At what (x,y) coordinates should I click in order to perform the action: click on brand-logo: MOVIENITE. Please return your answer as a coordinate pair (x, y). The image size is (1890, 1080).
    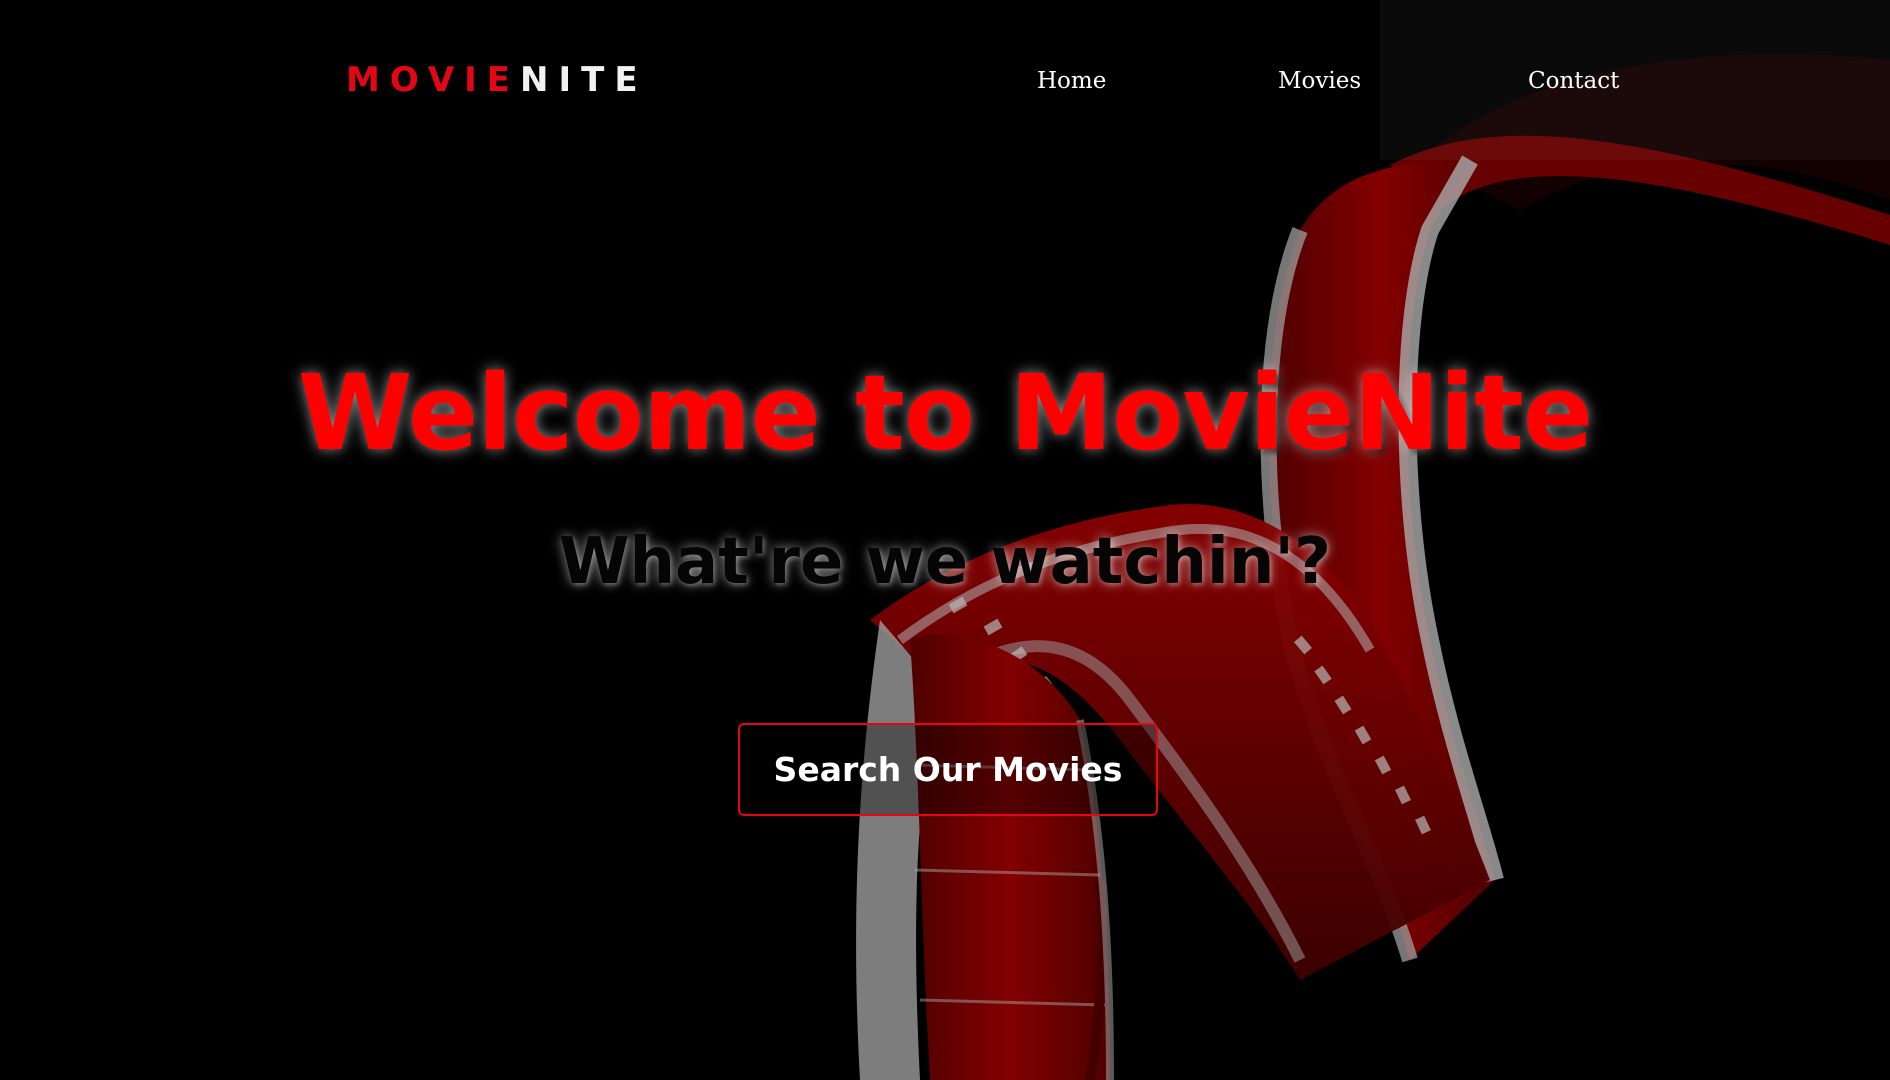
    Looking at the image, I should click on (497, 80).